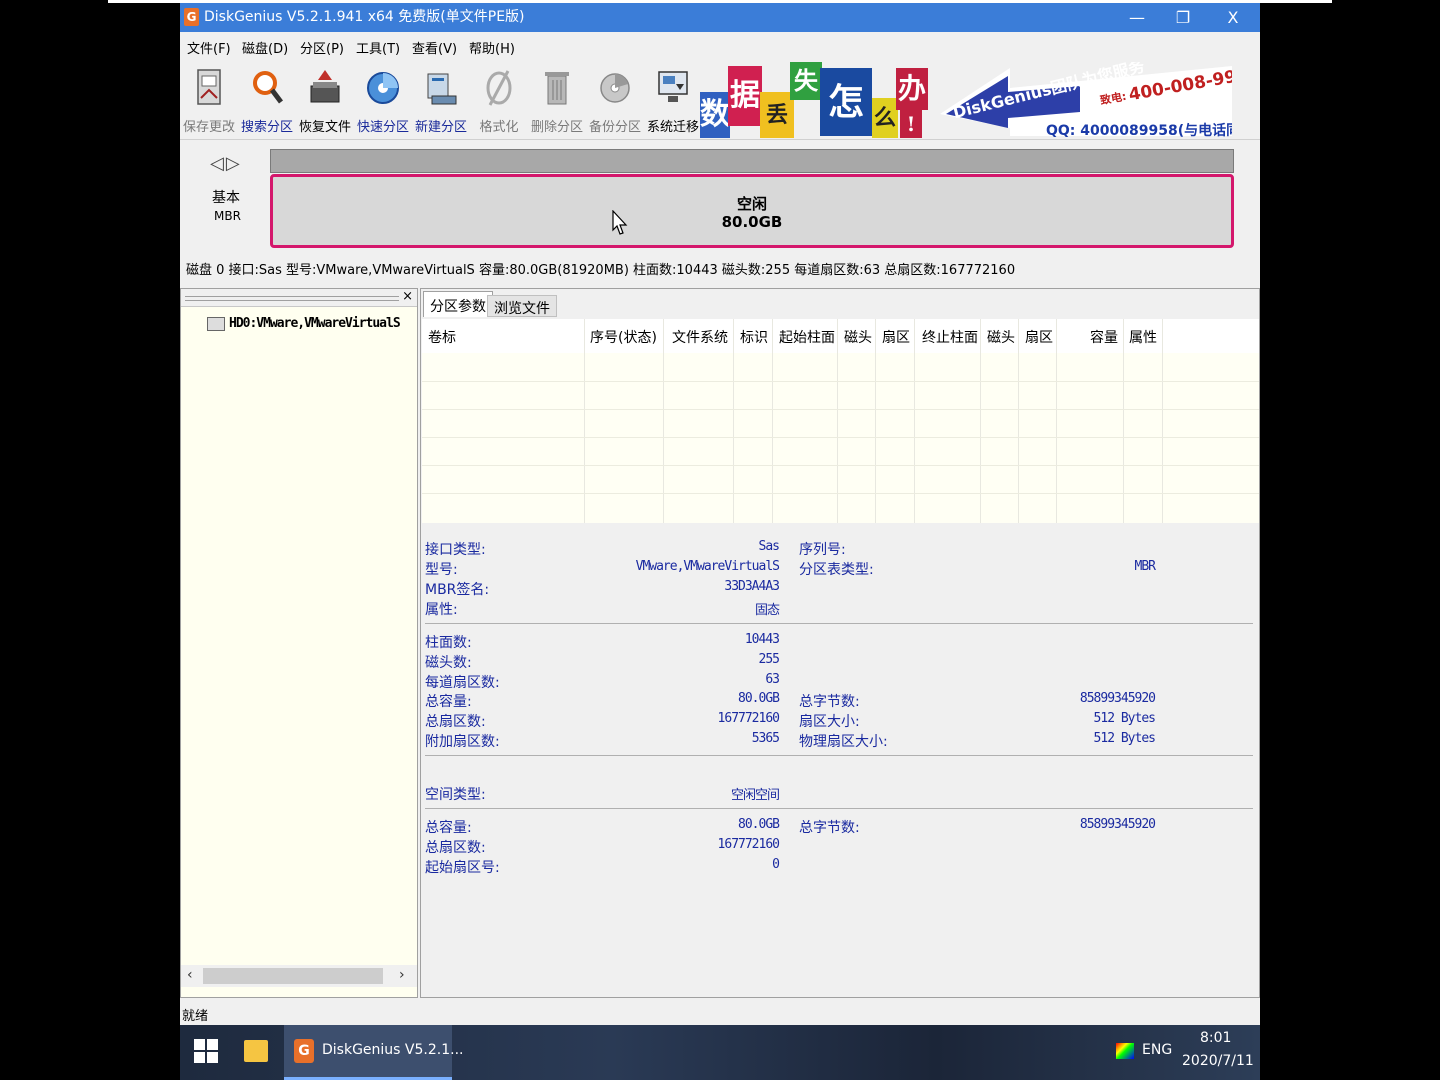 This screenshot has height=1080, width=1440. Describe the element at coordinates (769, 546) in the screenshot. I see `prop-value: Sas` at that location.